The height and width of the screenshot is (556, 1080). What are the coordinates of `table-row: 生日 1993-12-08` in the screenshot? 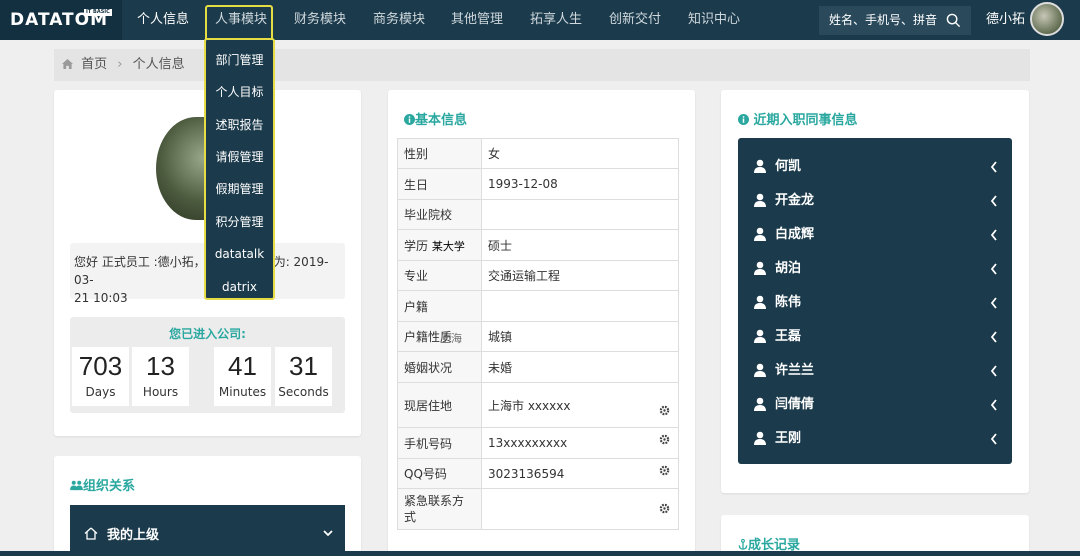 It's located at (538, 184).